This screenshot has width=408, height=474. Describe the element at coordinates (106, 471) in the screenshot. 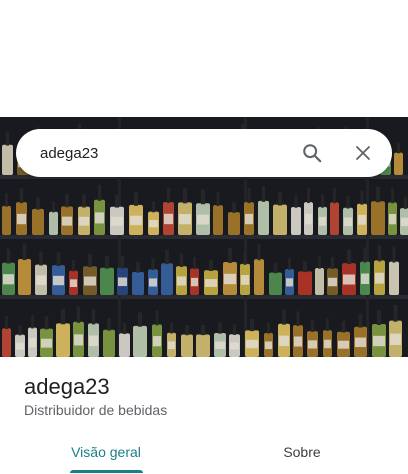

I see `active-tab-indicator` at that location.